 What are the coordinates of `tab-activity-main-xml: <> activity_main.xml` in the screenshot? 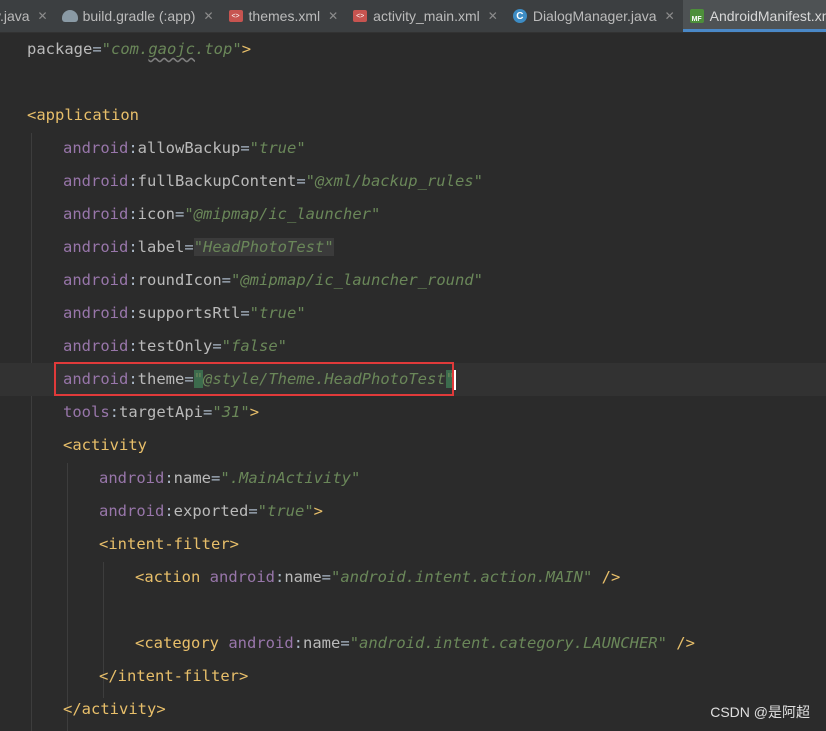 It's located at (426, 16).